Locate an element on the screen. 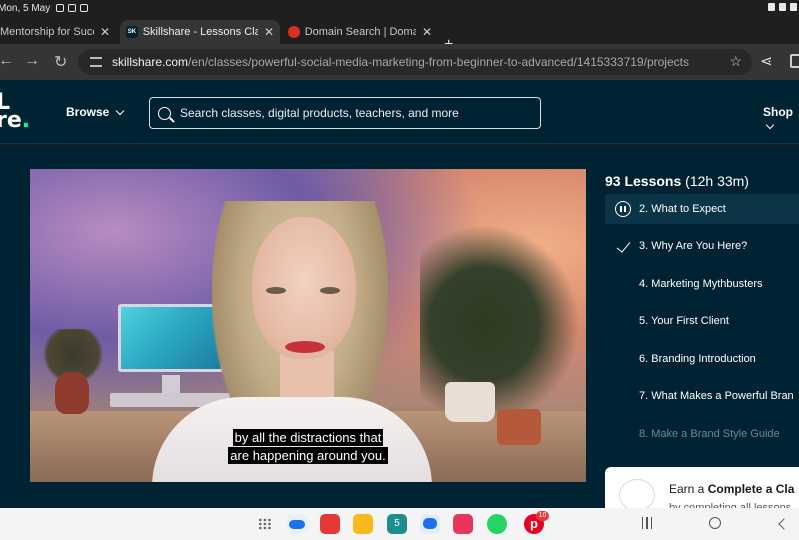  reload-icon: ↻ is located at coordinates (60, 62).